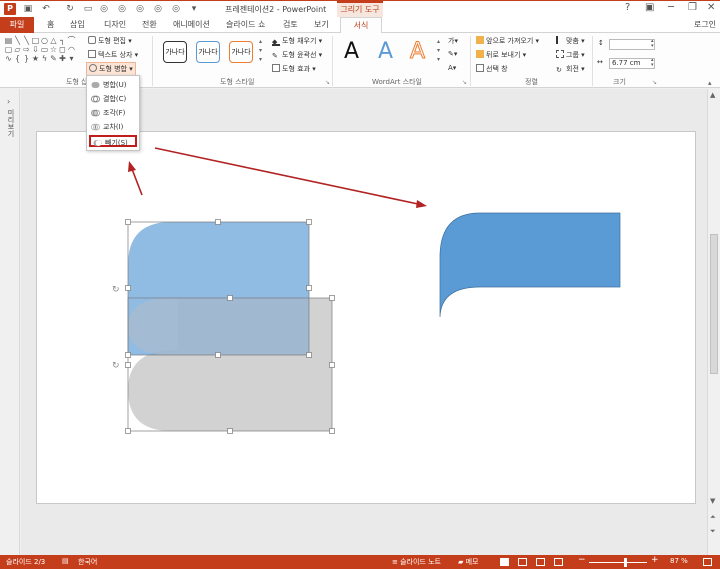  I want to click on zoom-in-button: +, so click(655, 560).